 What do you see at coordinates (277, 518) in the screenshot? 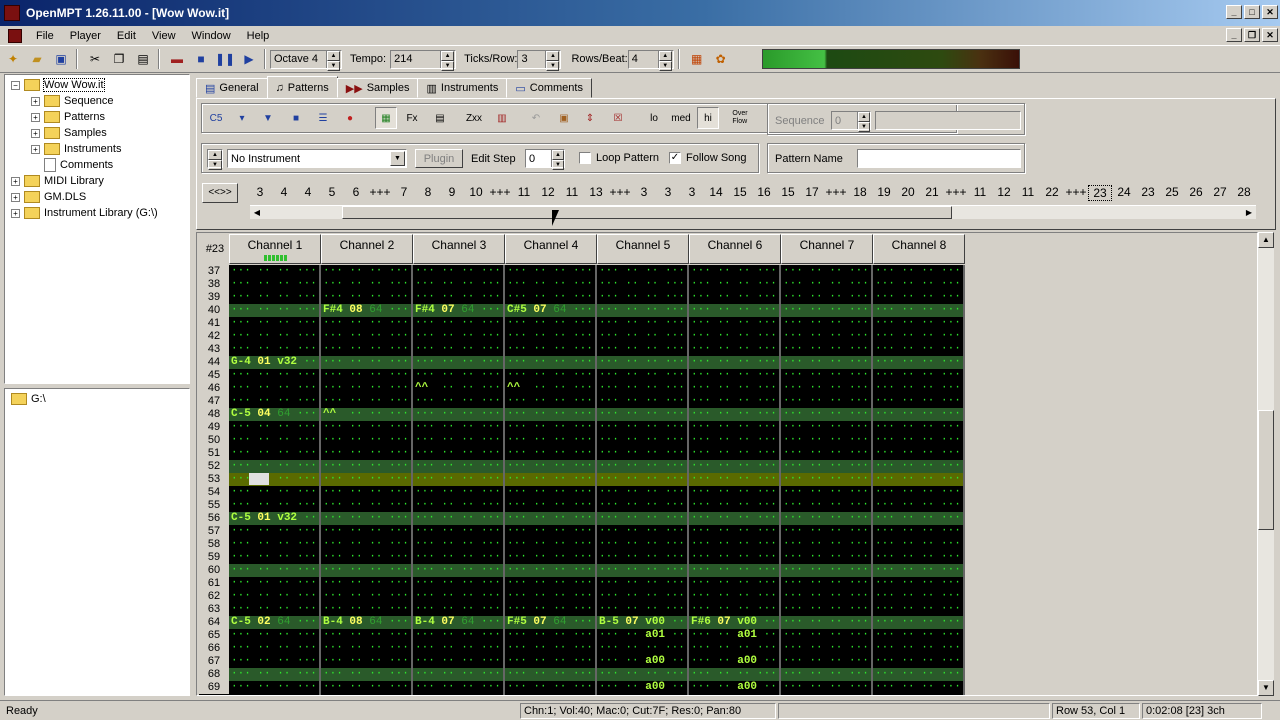
I see `pattern-cell: C-5 01 v32 ···` at bounding box center [277, 518].